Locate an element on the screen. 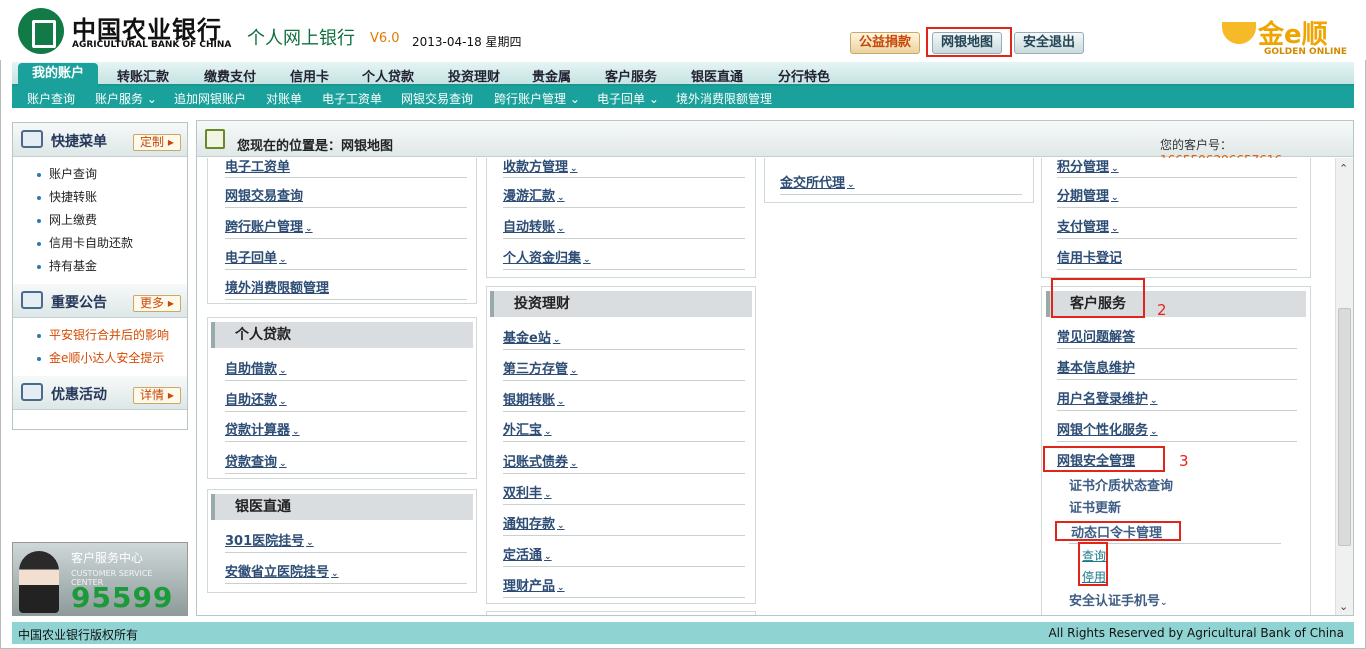 The image size is (1366, 649). subnav-receipt-label: 电子回单 is located at coordinates (621, 99).